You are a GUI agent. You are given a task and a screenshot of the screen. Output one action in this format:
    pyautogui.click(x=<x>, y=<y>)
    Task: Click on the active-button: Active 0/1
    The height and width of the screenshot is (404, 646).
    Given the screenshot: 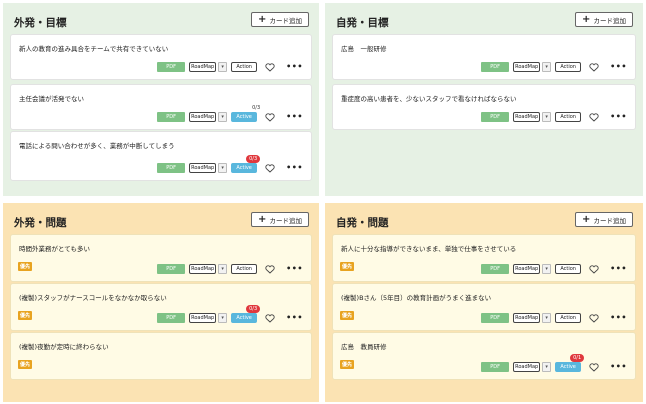 What is the action you would take?
    pyautogui.click(x=570, y=363)
    